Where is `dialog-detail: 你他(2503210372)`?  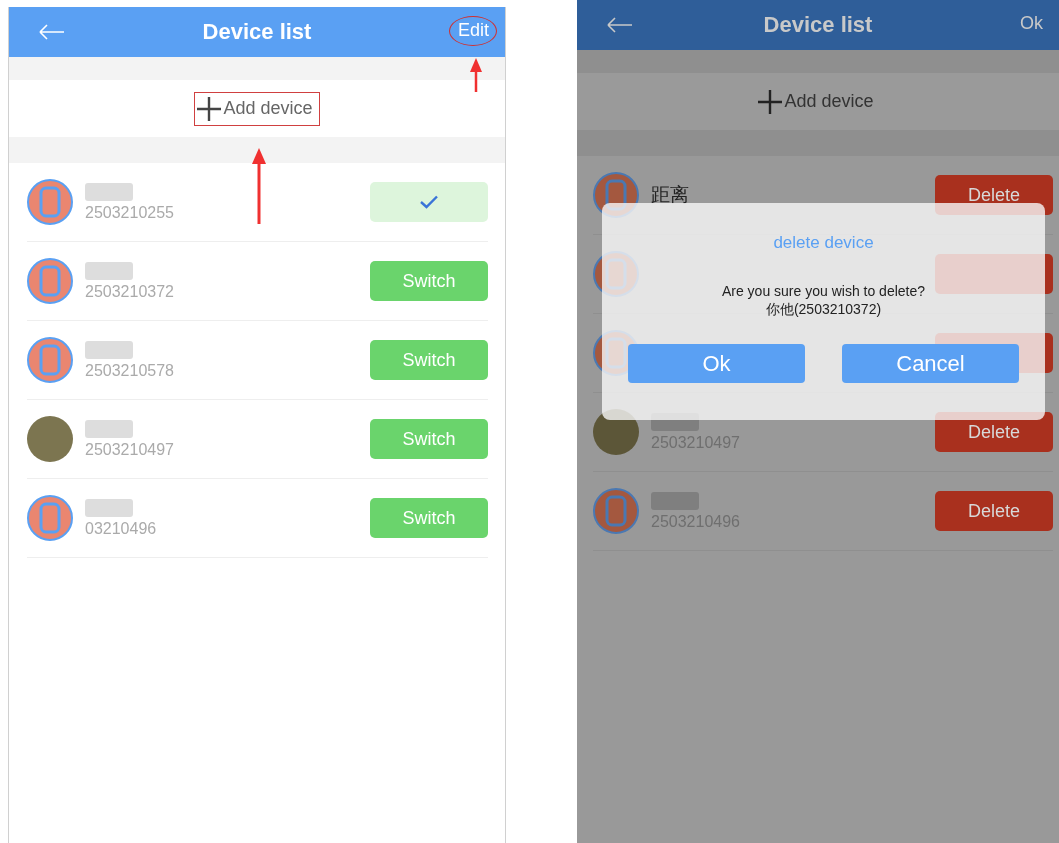
dialog-detail: 你他(2503210372) is located at coordinates (823, 310).